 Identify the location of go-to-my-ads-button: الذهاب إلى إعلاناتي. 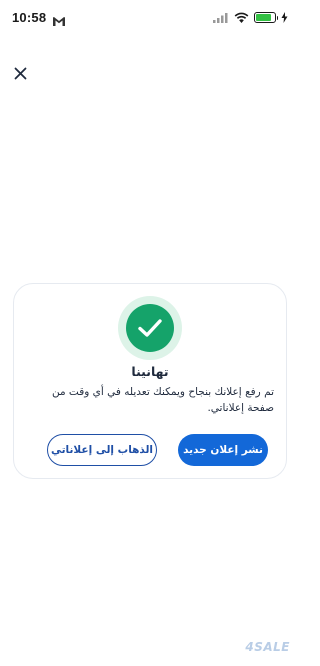
(102, 450).